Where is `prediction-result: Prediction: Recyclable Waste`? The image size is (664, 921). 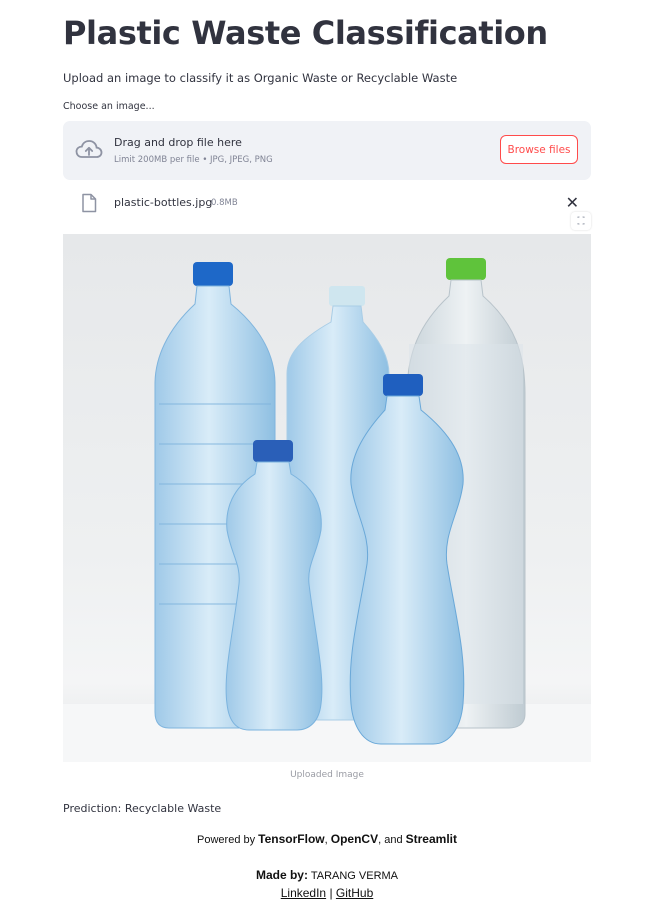 prediction-result: Prediction: Recyclable Waste is located at coordinates (142, 808).